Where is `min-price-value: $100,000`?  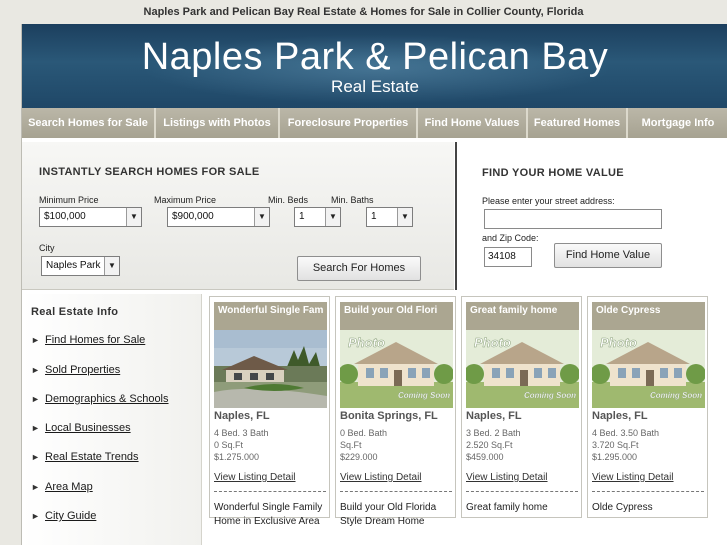
min-price-value: $100,000 is located at coordinates (65, 216).